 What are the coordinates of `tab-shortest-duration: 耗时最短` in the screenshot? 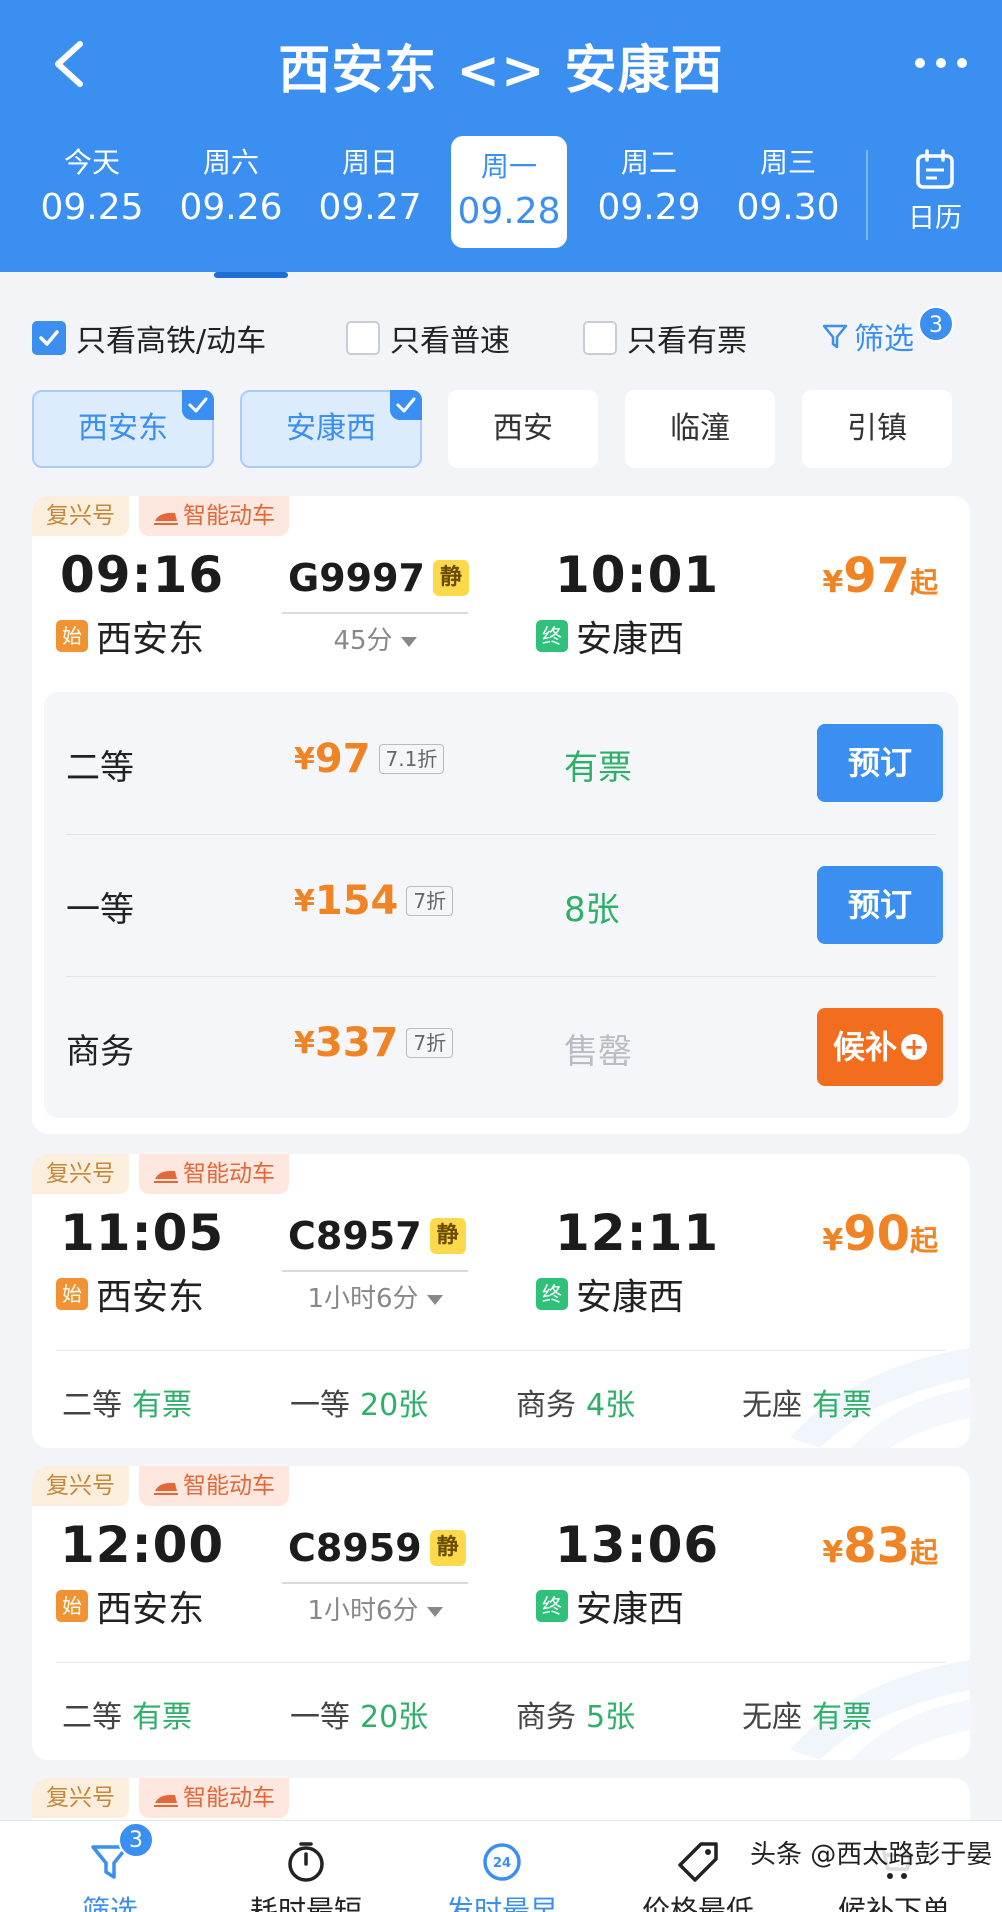 It's located at (306, 1866).